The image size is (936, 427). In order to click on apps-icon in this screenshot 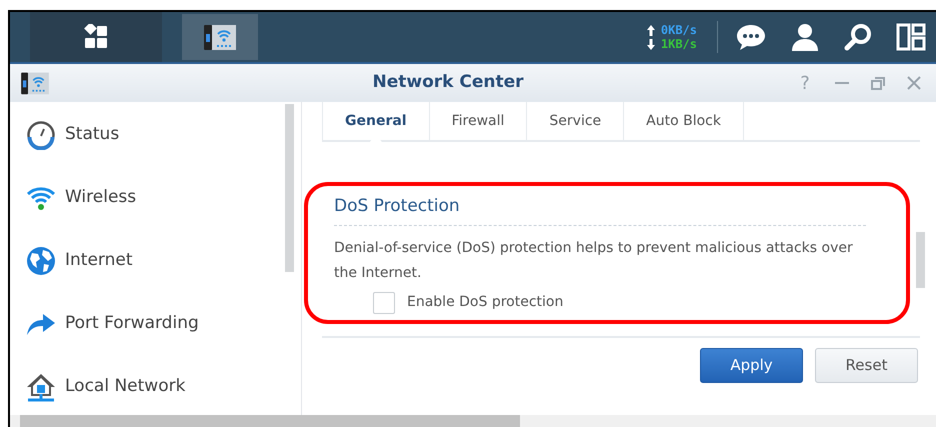, I will do `click(96, 37)`.